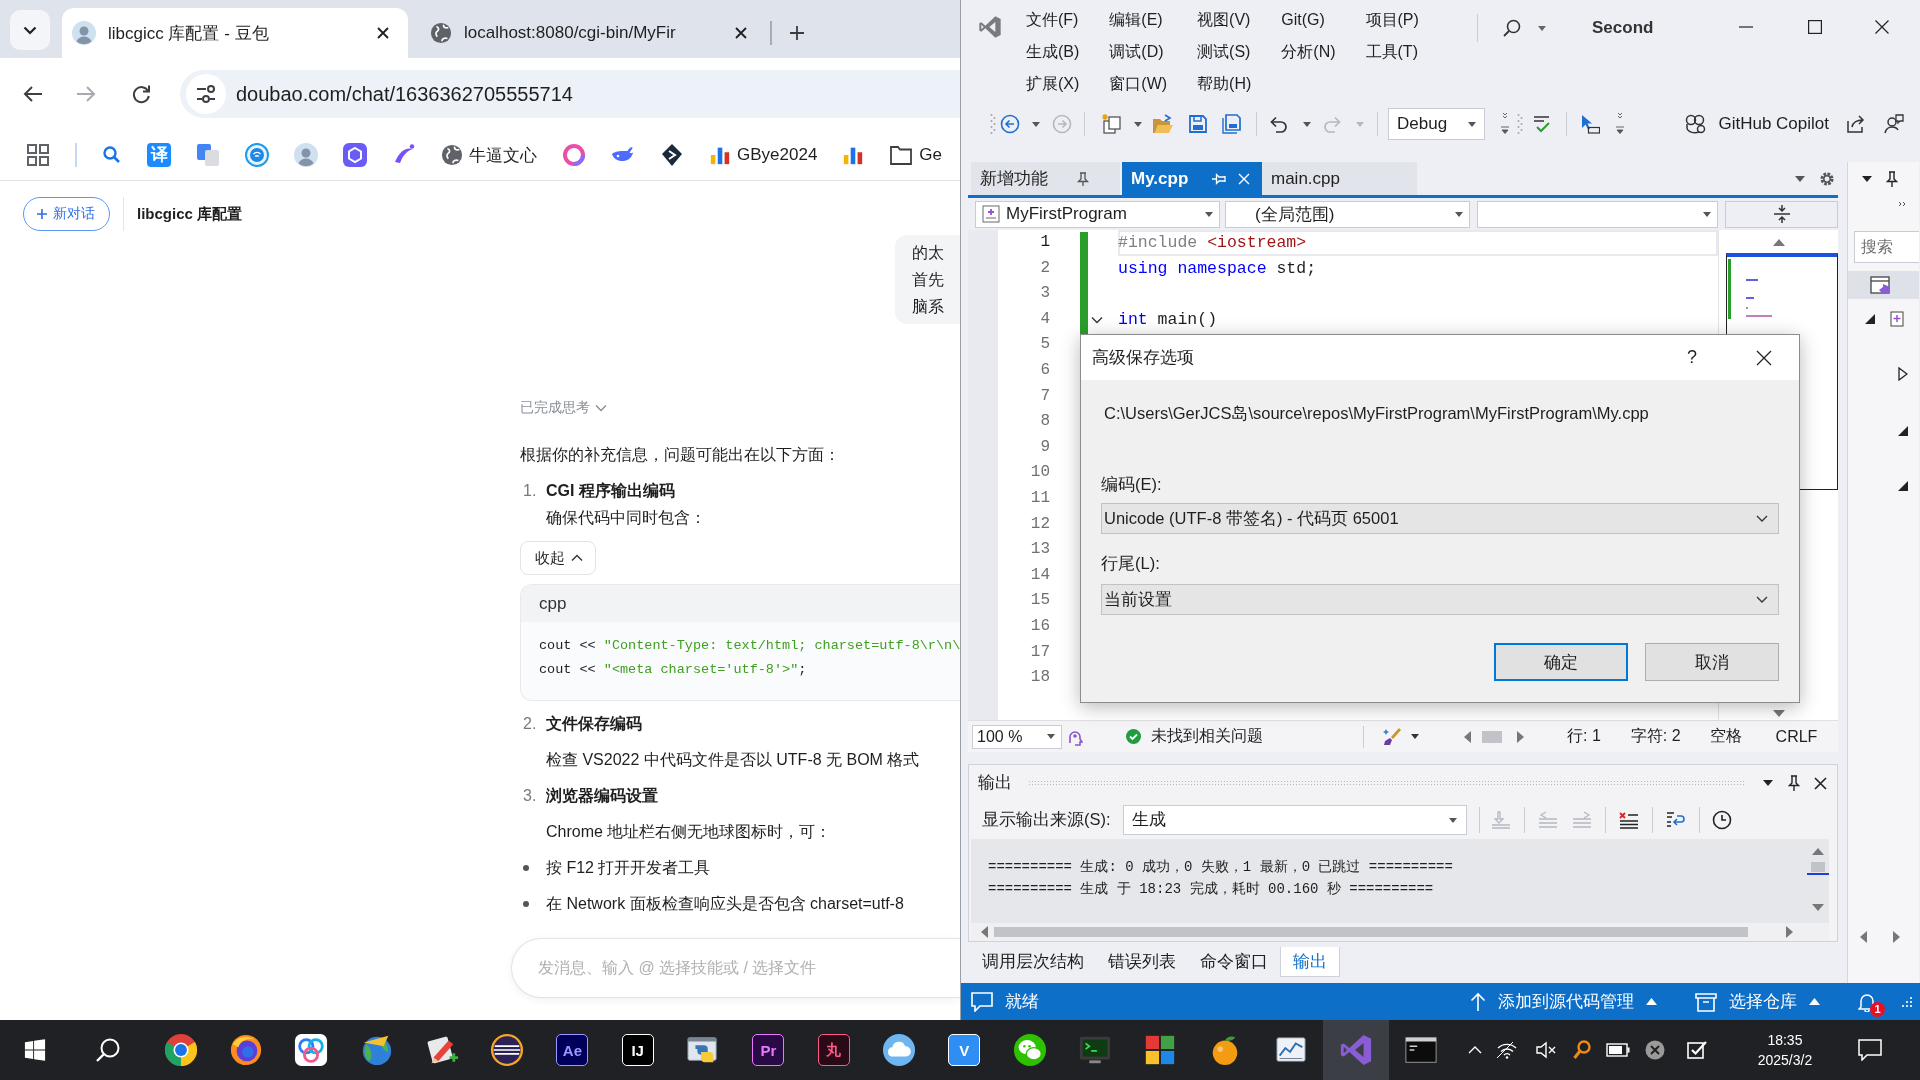 Image resolution: width=1920 pixels, height=1080 pixels. What do you see at coordinates (1234, 962) in the screenshot?
I see `tool-window-tab: 命令窗口` at bounding box center [1234, 962].